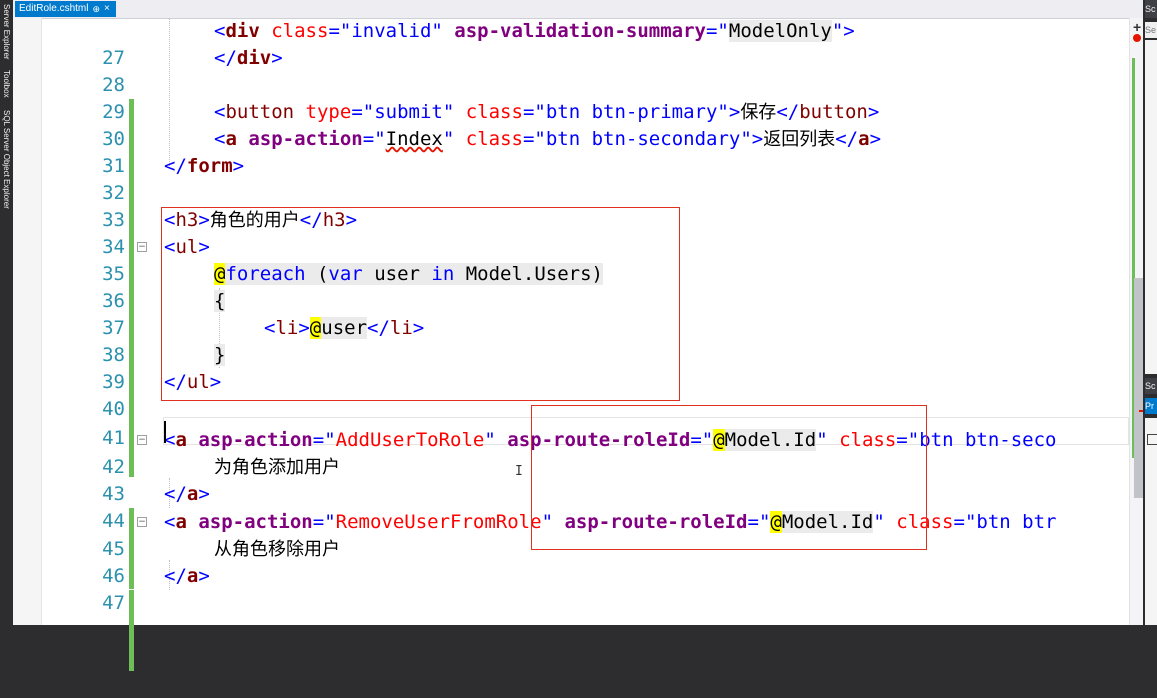 This screenshot has height=698, width=1157. Describe the element at coordinates (113, 603) in the screenshot. I see `line-number: 47` at that location.